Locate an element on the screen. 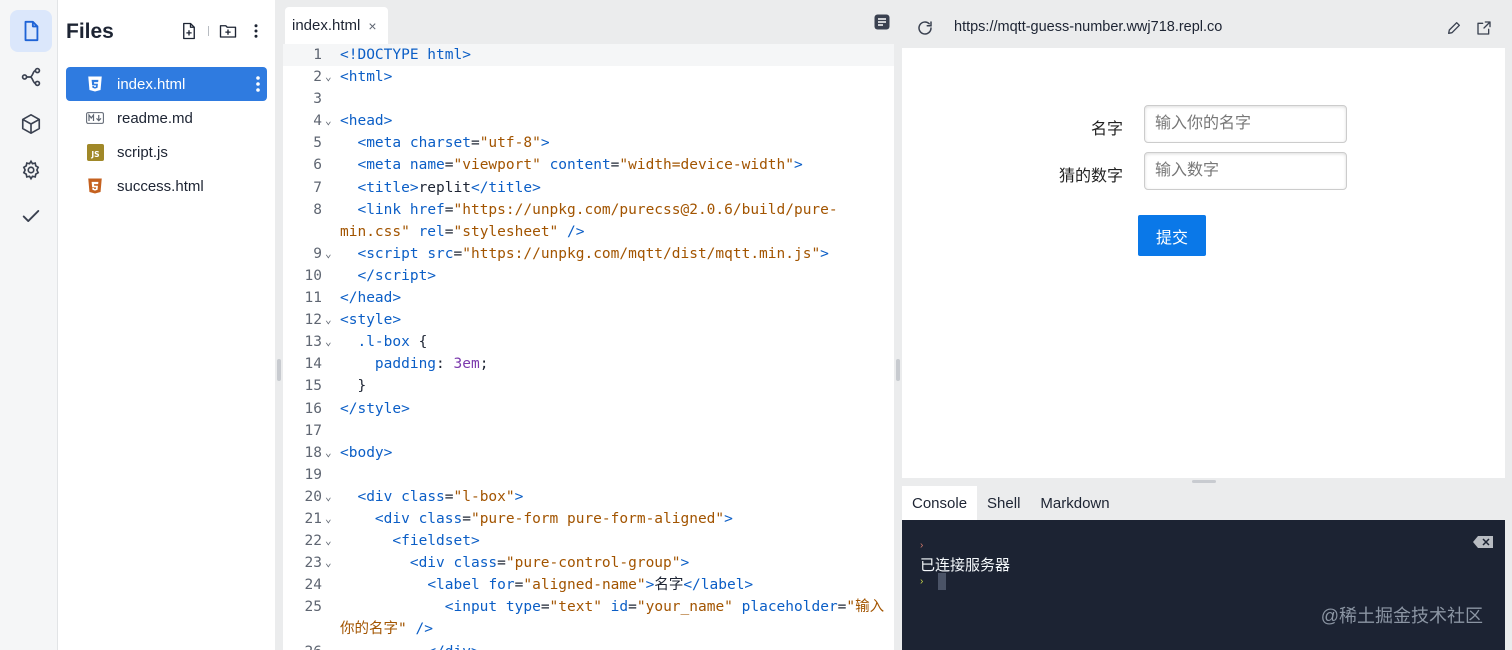  line-number: 16 is located at coordinates (313, 408).